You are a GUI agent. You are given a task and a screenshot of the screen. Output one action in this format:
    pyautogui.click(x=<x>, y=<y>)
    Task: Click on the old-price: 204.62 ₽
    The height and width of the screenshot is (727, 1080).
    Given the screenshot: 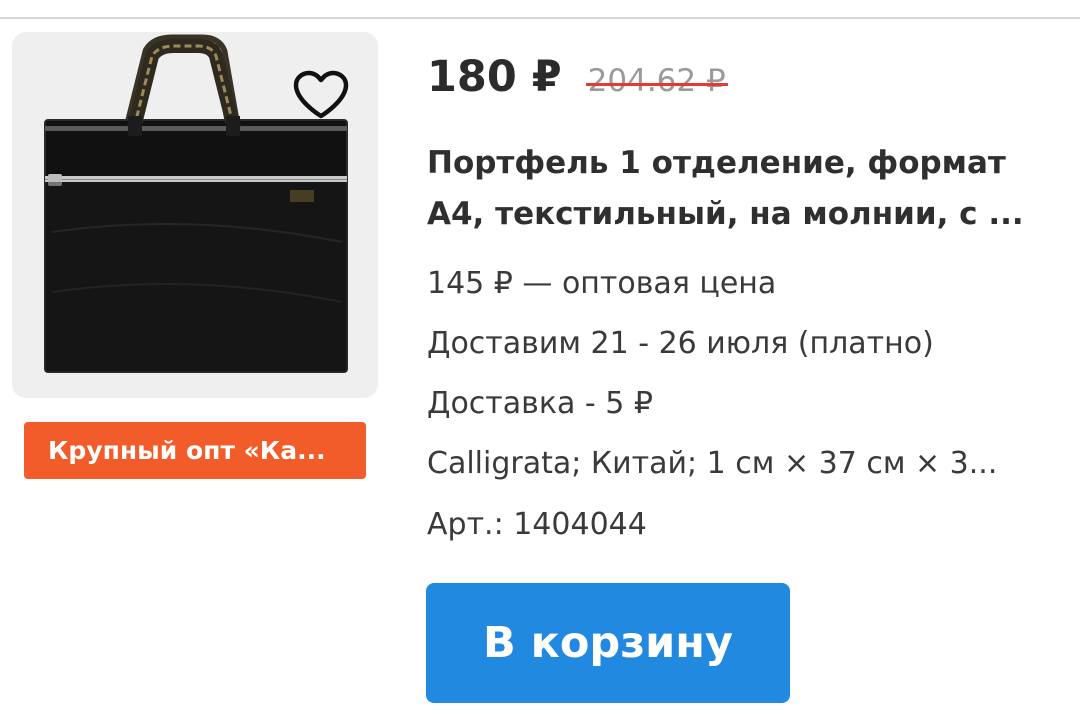 What is the action you would take?
    pyautogui.click(x=656, y=81)
    